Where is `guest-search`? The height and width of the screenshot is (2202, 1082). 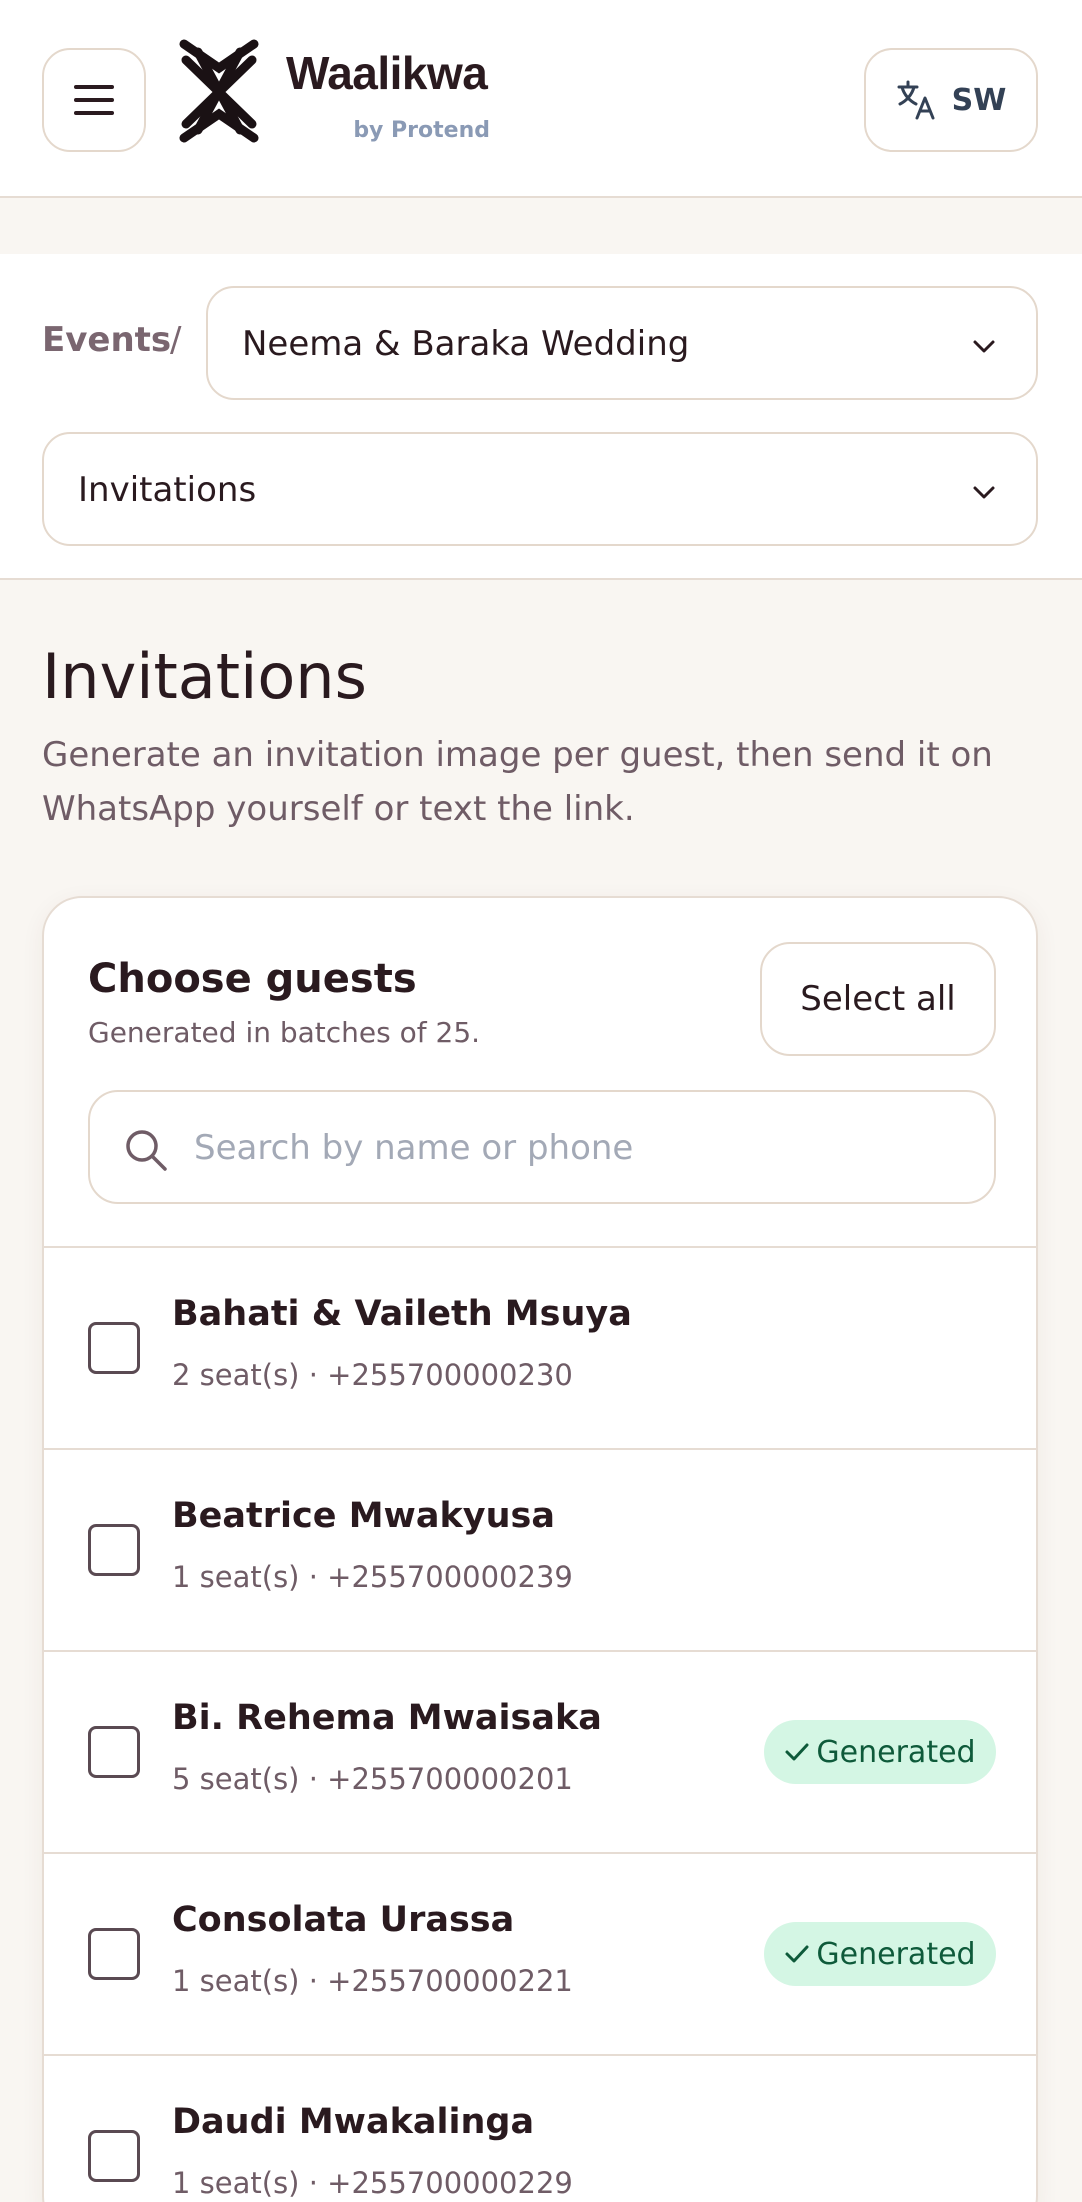
guest-search is located at coordinates (542, 1147).